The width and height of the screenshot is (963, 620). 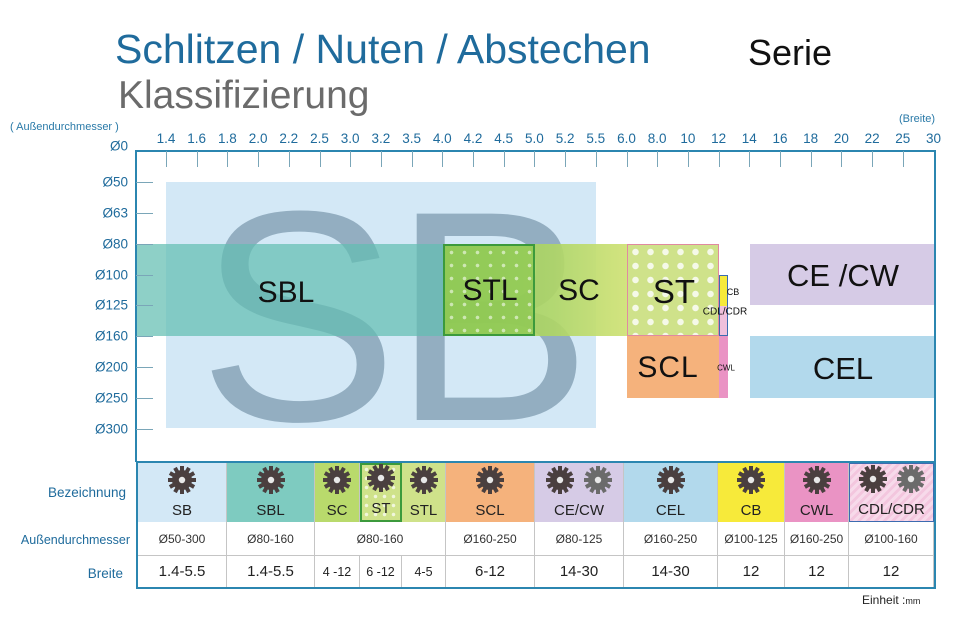 I want to click on x-axis-title: (Breite), so click(x=917, y=119).